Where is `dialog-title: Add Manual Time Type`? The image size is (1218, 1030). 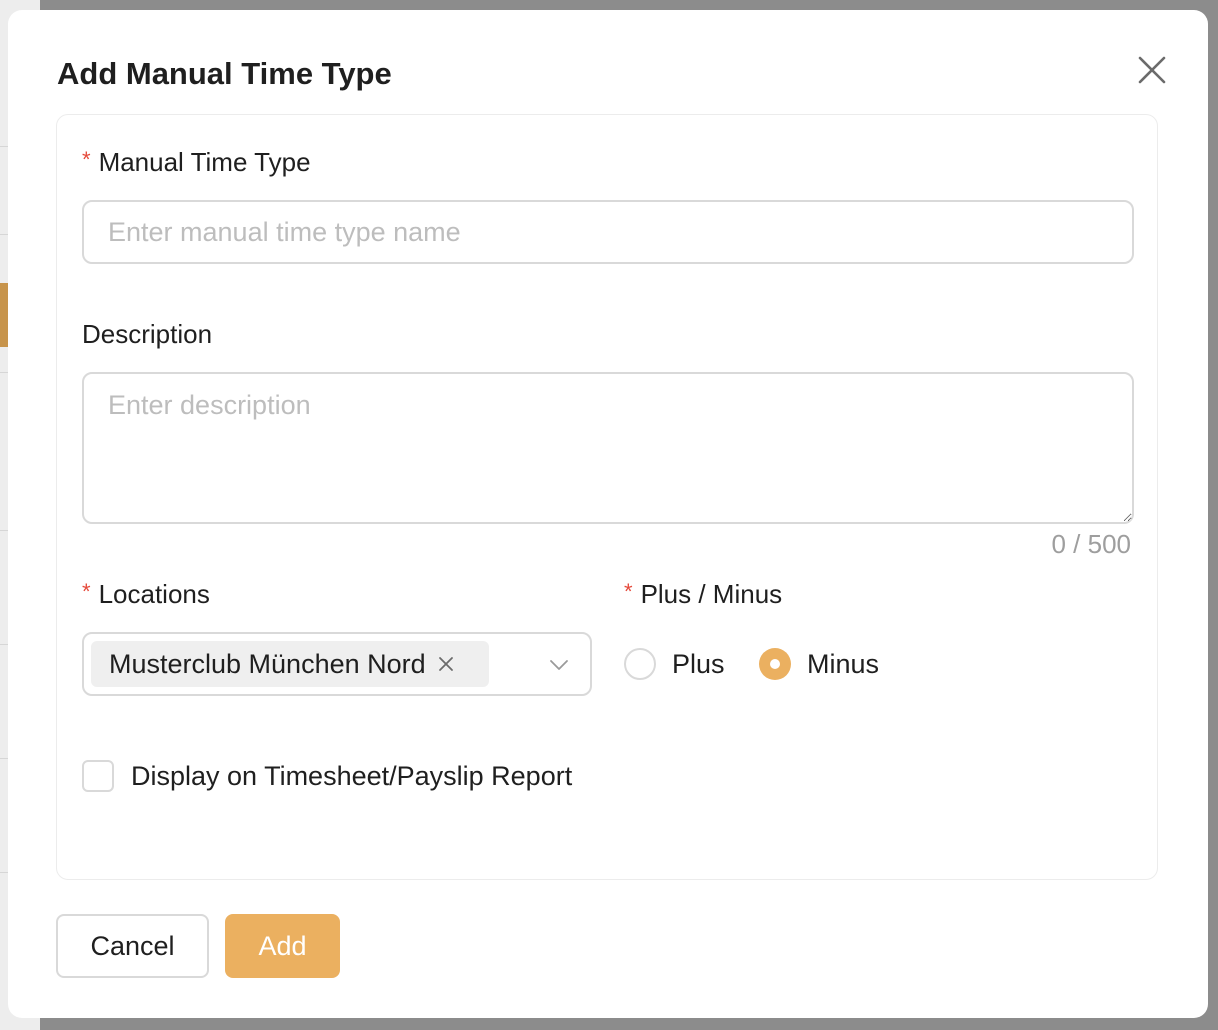
dialog-title: Add Manual Time Type is located at coordinates (224, 73).